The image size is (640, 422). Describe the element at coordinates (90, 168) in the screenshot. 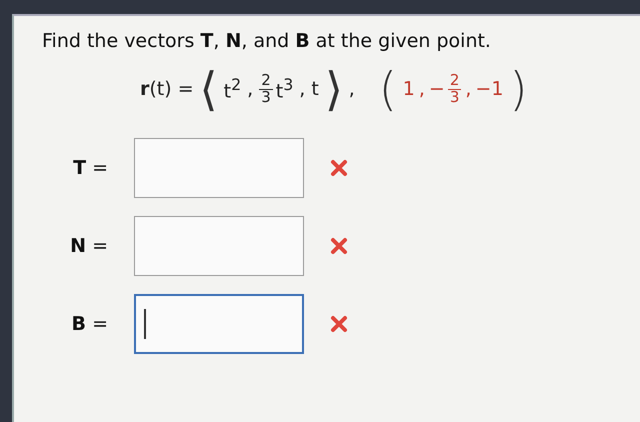

I see `answer-label: T =` at that location.